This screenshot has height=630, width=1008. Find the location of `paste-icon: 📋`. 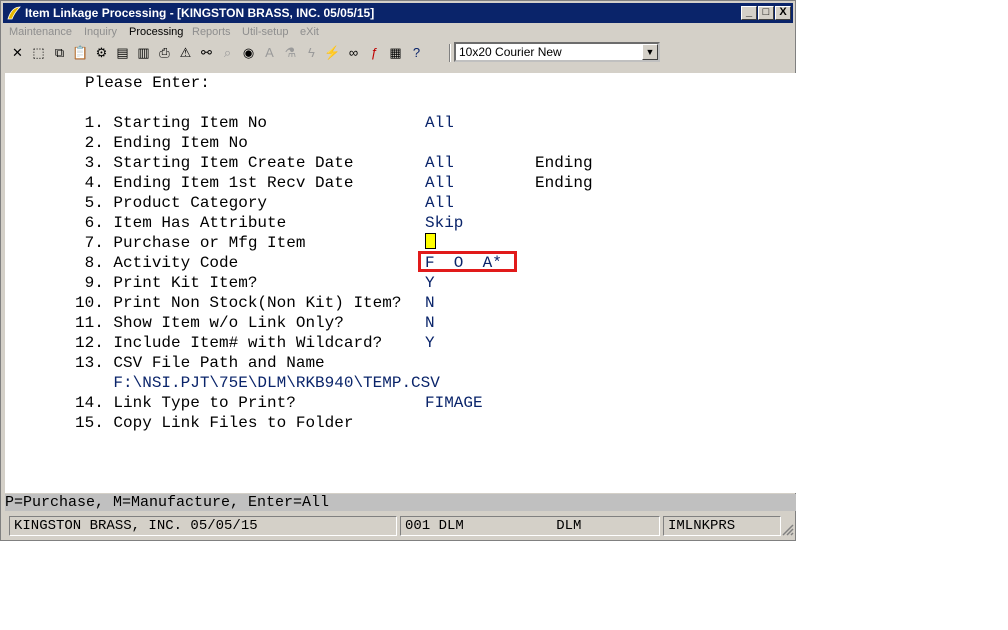

paste-icon: 📋 is located at coordinates (80, 53).